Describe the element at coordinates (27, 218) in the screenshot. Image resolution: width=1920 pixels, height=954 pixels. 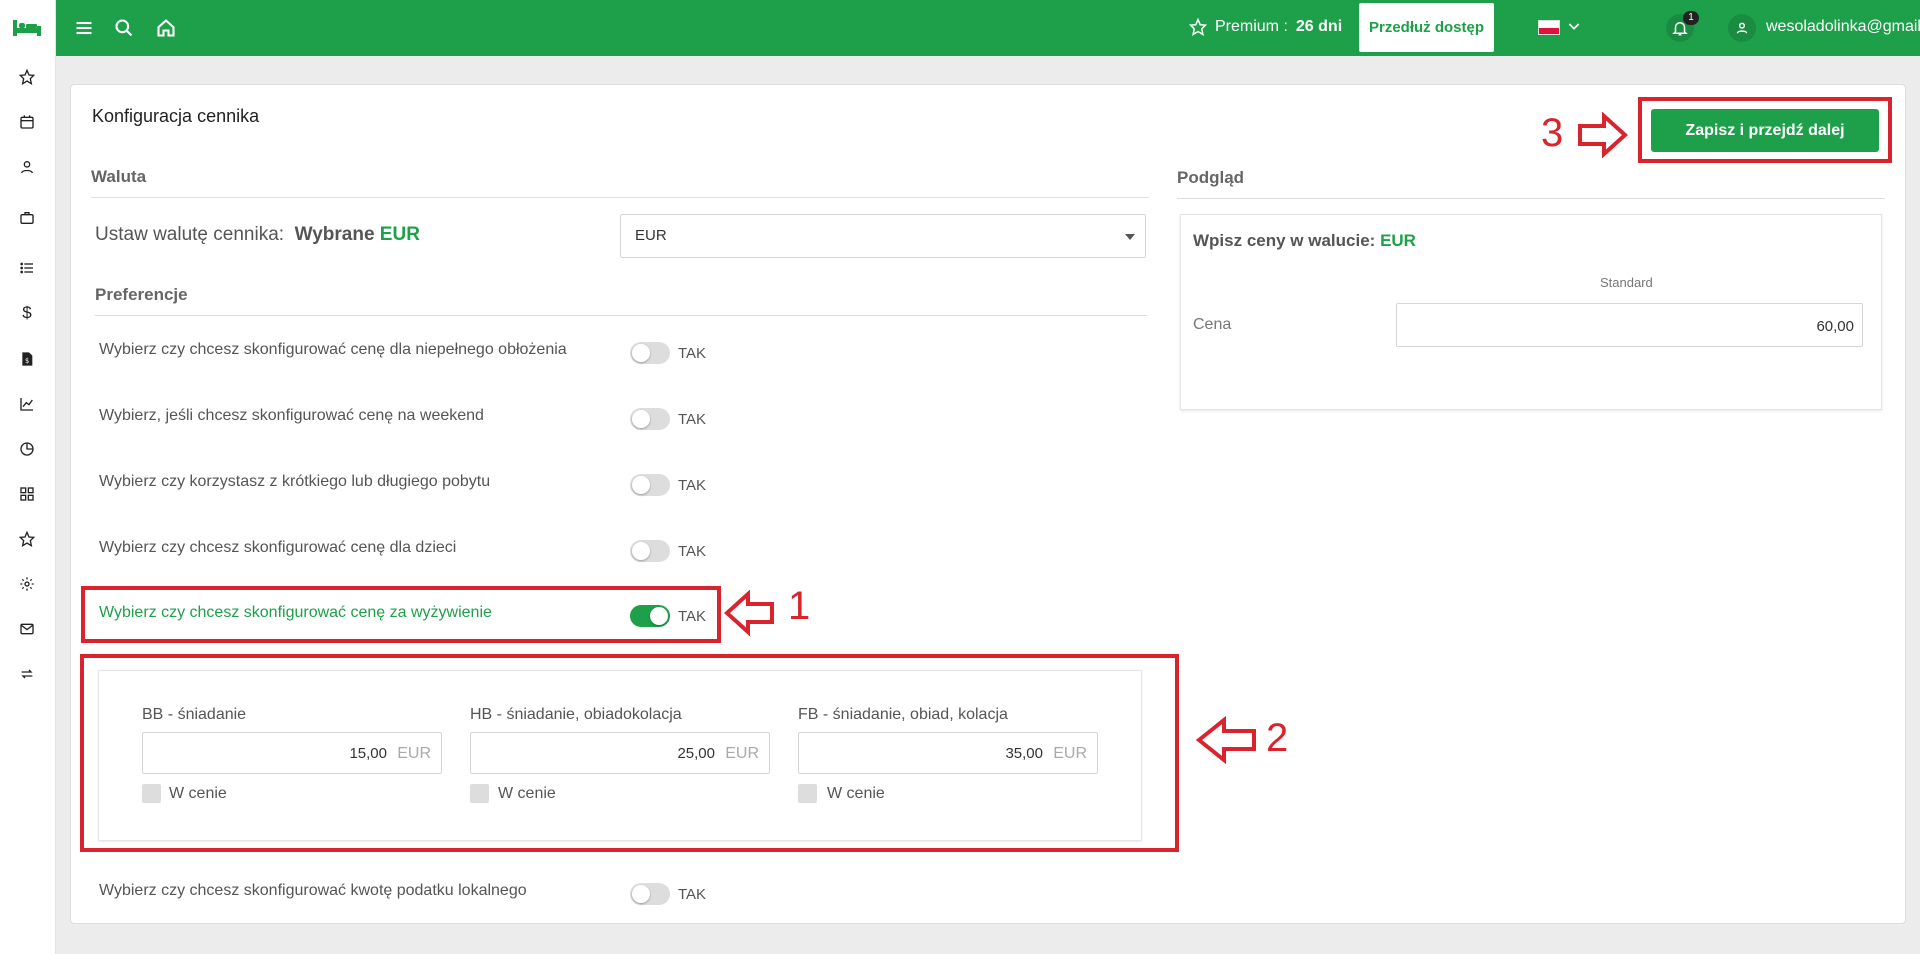
I see `sidebar-briefcase-icon` at that location.